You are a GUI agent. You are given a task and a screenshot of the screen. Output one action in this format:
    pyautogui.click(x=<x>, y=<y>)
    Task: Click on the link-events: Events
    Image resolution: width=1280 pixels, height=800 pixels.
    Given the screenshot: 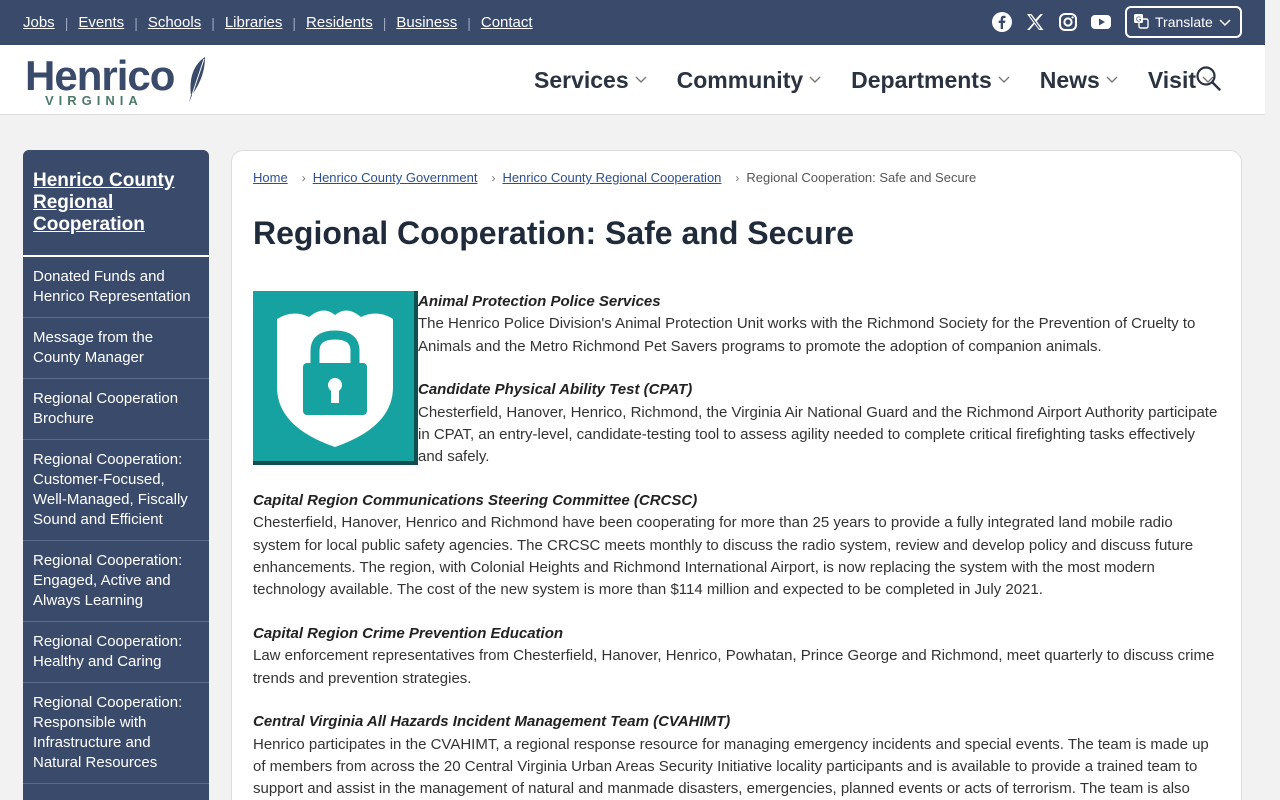 What is the action you would take?
    pyautogui.click(x=101, y=22)
    